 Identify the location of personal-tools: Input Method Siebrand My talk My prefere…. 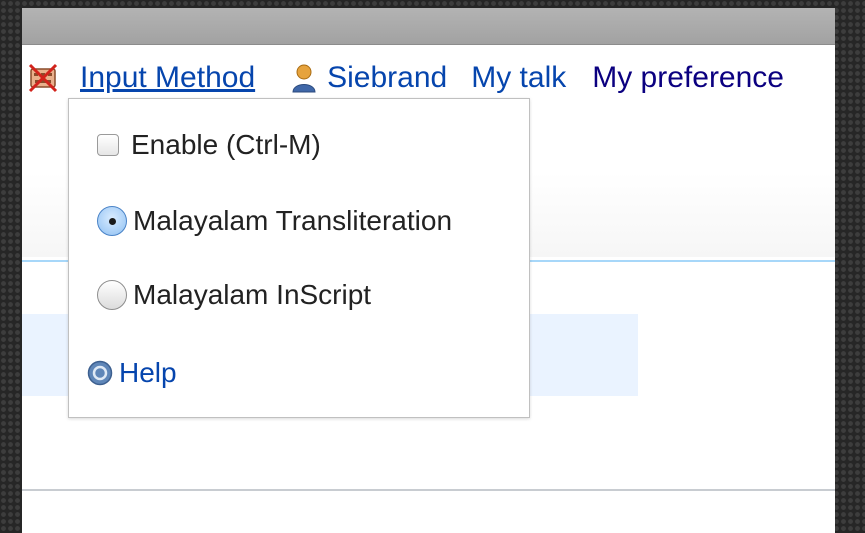
(406, 78).